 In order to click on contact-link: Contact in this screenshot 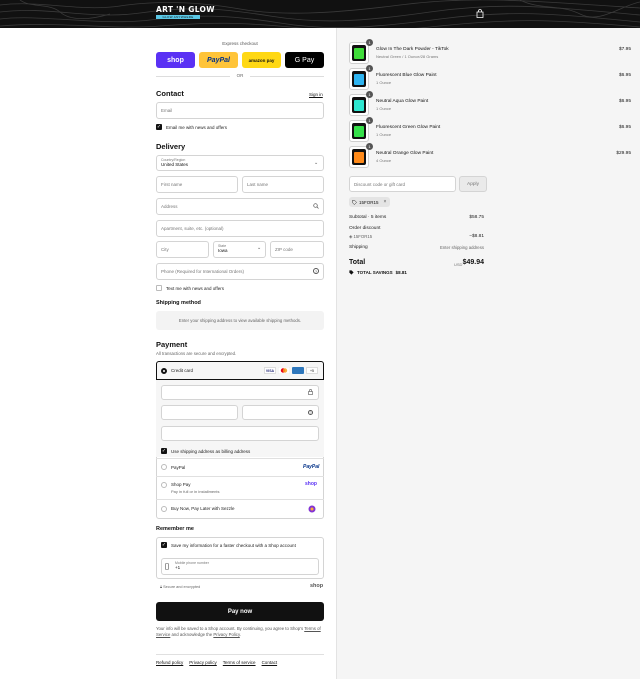, I will do `click(270, 662)`.